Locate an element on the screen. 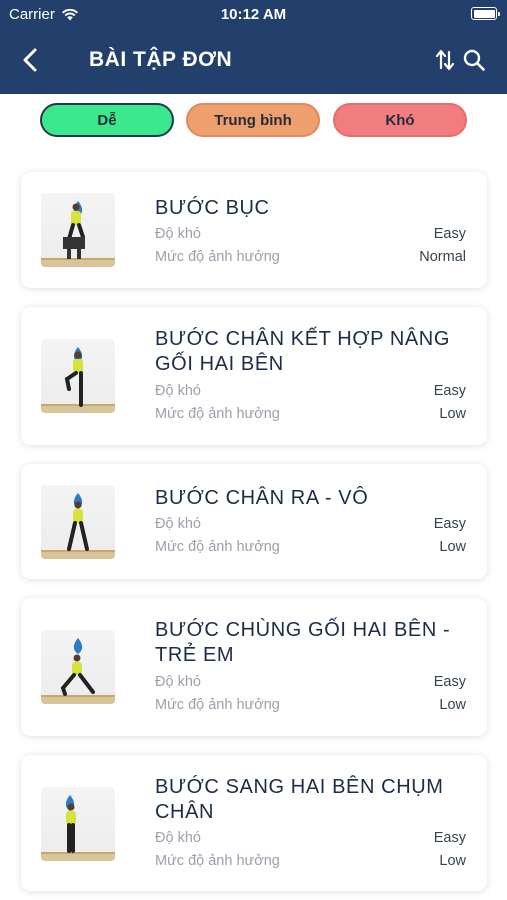 Image resolution: width=507 pixels, height=900 pixels. difficulty-filter-bar: Dễ Trung bình Khó is located at coordinates (253, 121).